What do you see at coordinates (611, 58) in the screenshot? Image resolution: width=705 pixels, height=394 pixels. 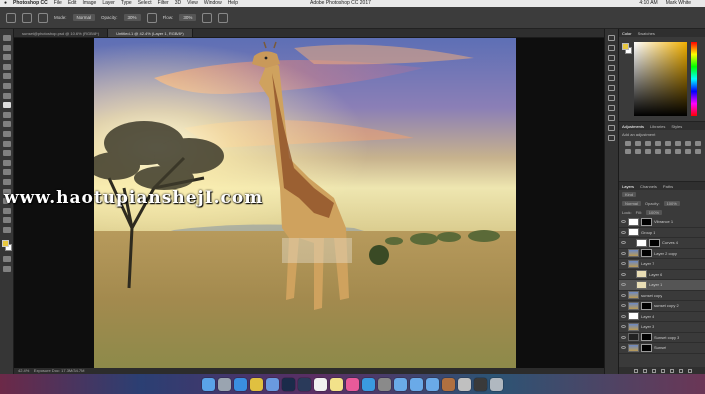 I see `brush-panel-icon` at bounding box center [611, 58].